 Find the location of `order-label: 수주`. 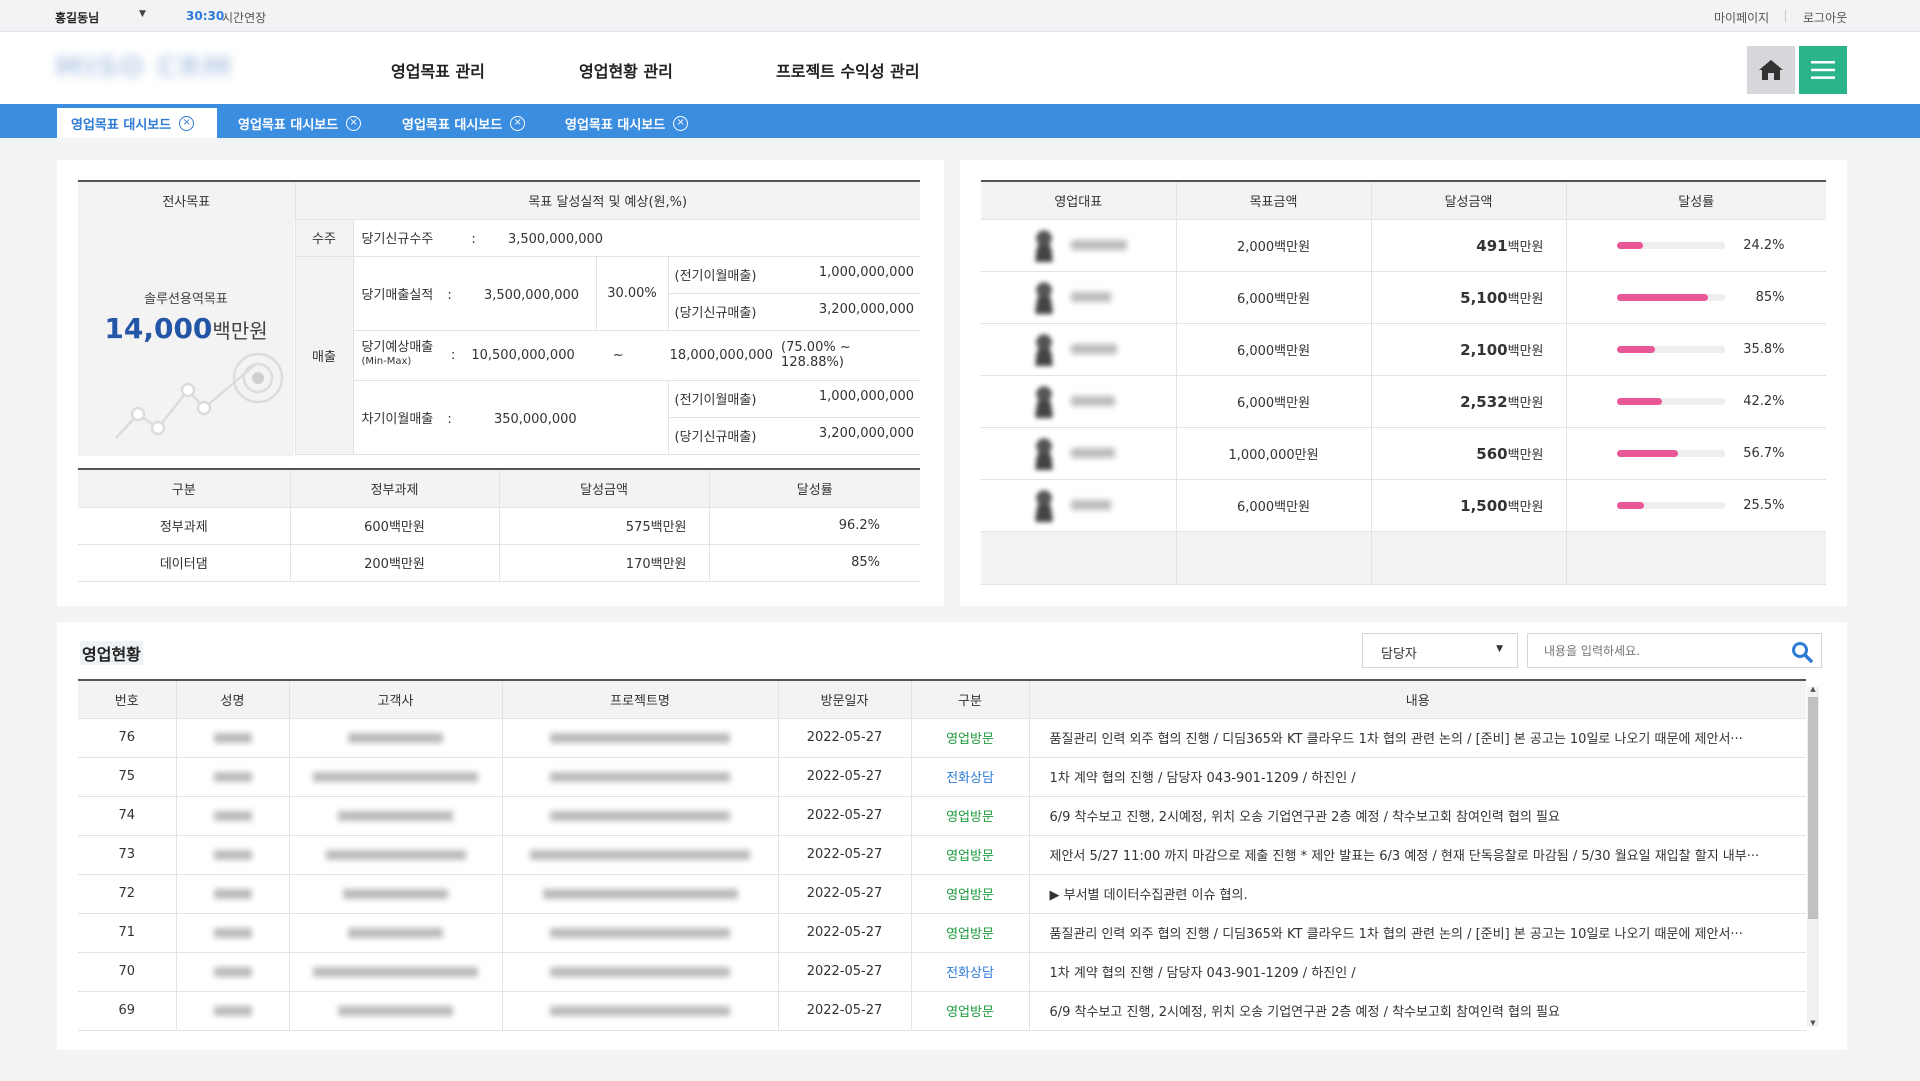

order-label: 수주 is located at coordinates (324, 238).